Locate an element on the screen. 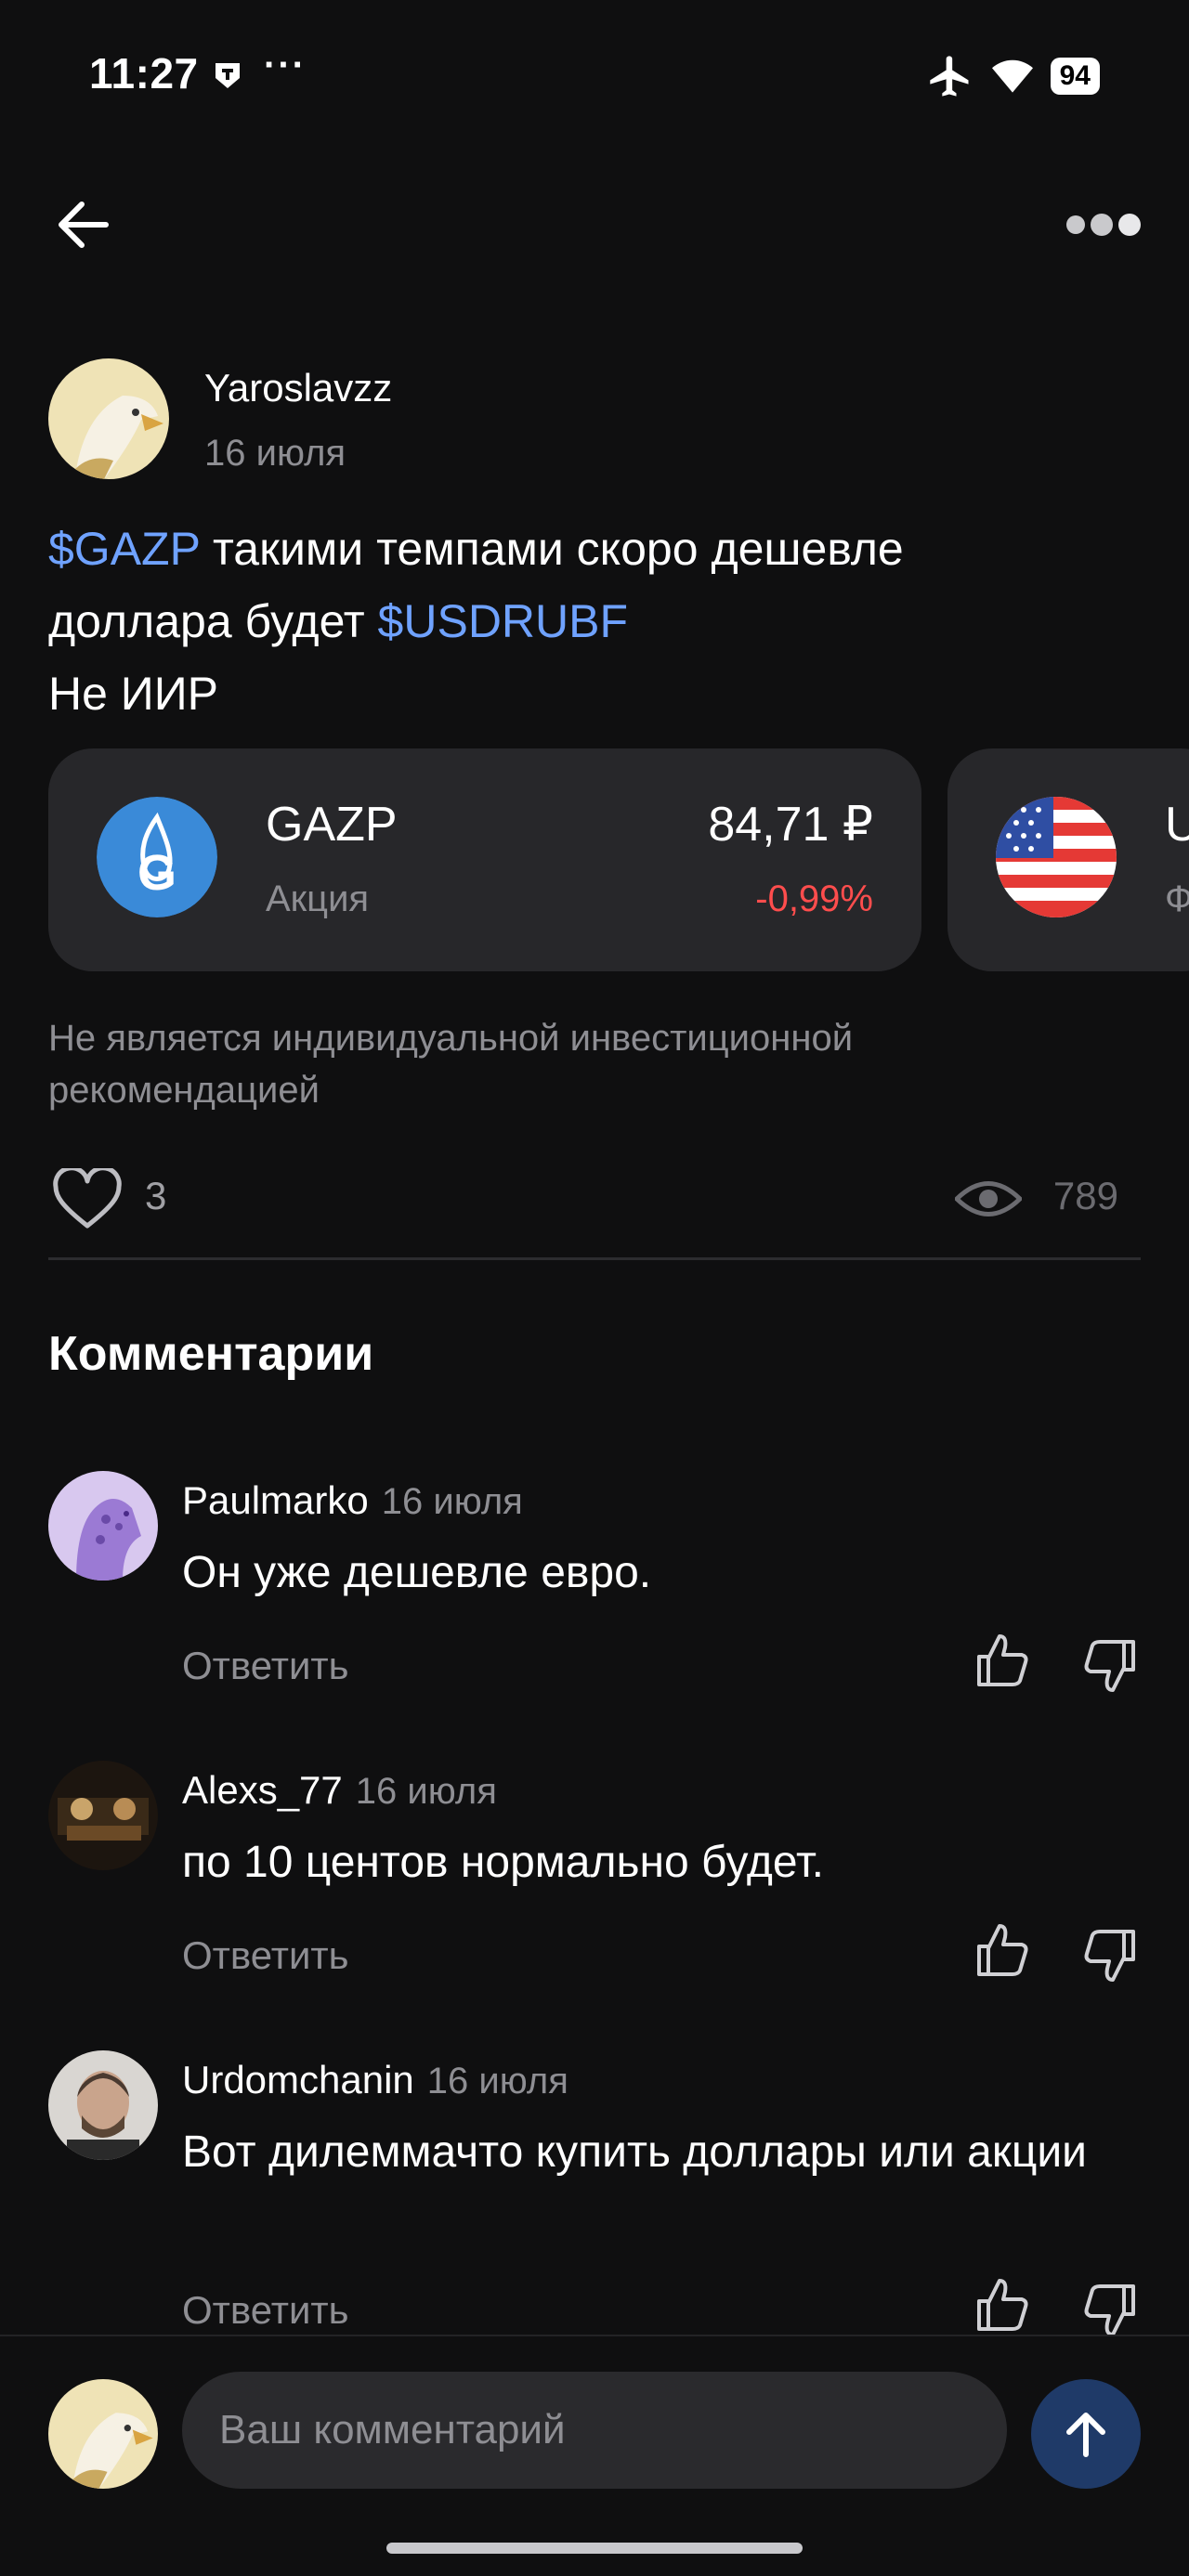  send-button is located at coordinates (1086, 2434).